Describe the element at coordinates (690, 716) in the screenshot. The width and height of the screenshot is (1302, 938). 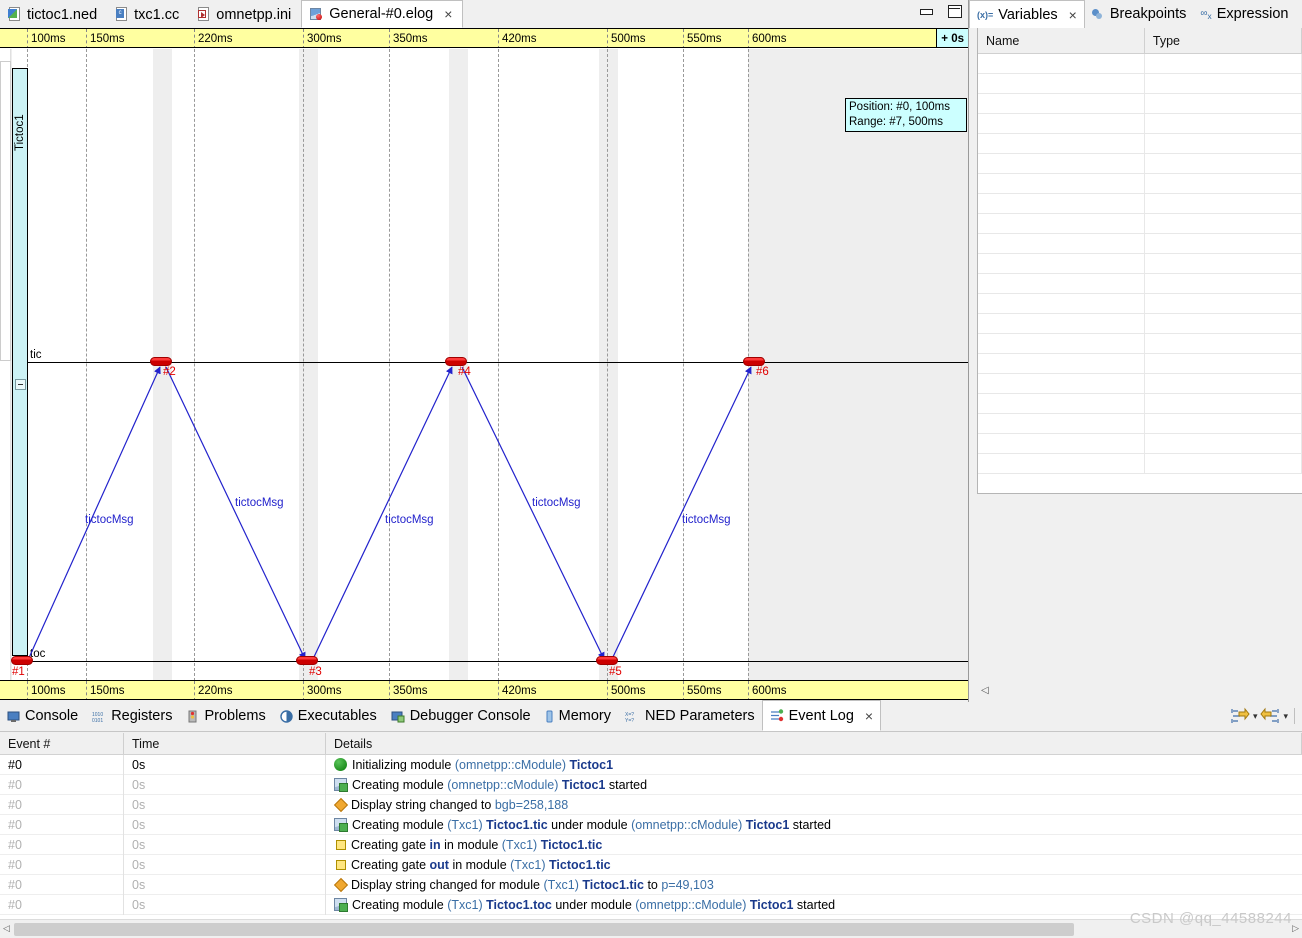
I see `tab-ned-parameters: X=? Y=? NED Parameters` at that location.